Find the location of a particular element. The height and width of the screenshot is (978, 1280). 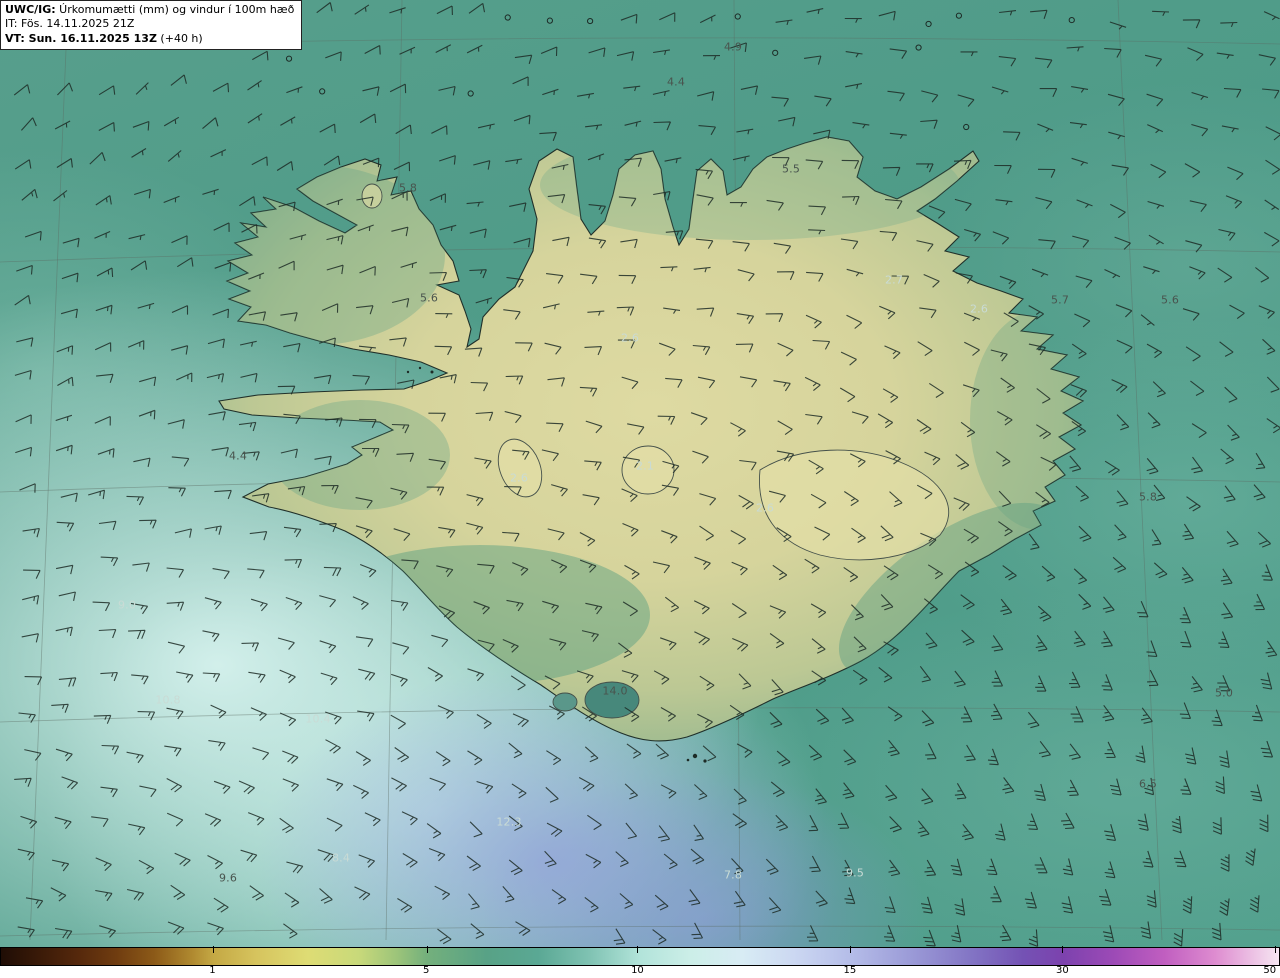

colorbar-gradient is located at coordinates (640, 956).